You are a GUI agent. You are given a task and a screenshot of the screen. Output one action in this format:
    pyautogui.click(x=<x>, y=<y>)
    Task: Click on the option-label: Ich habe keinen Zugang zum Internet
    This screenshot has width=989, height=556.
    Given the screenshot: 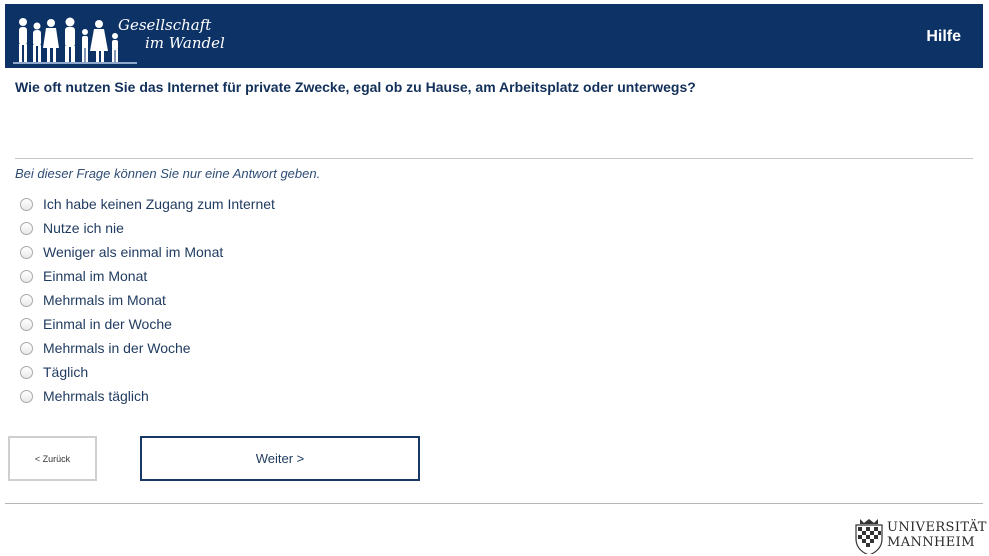 What is the action you would take?
    pyautogui.click(x=159, y=204)
    